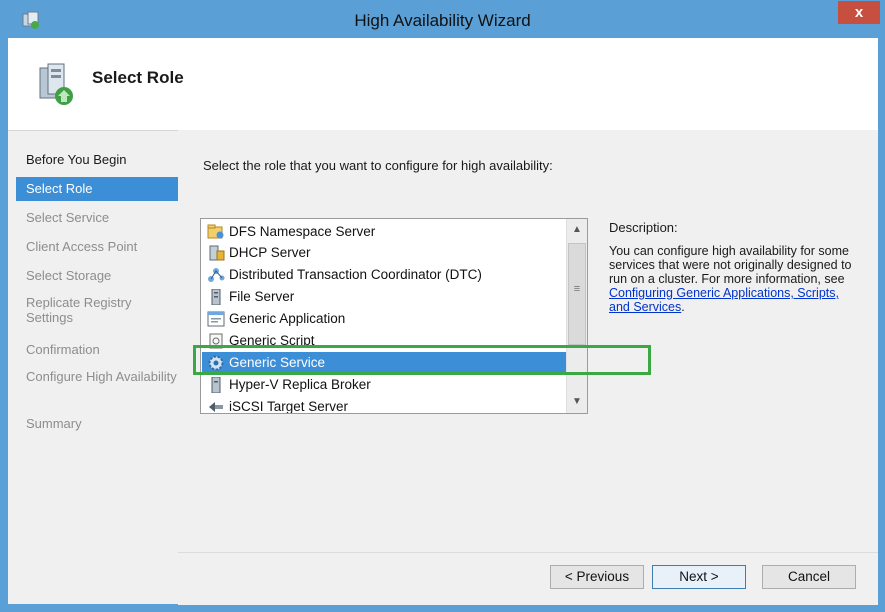 The height and width of the screenshot is (612, 885). Describe the element at coordinates (216, 385) in the screenshot. I see `hyperv-replica-broker-icon` at that location.